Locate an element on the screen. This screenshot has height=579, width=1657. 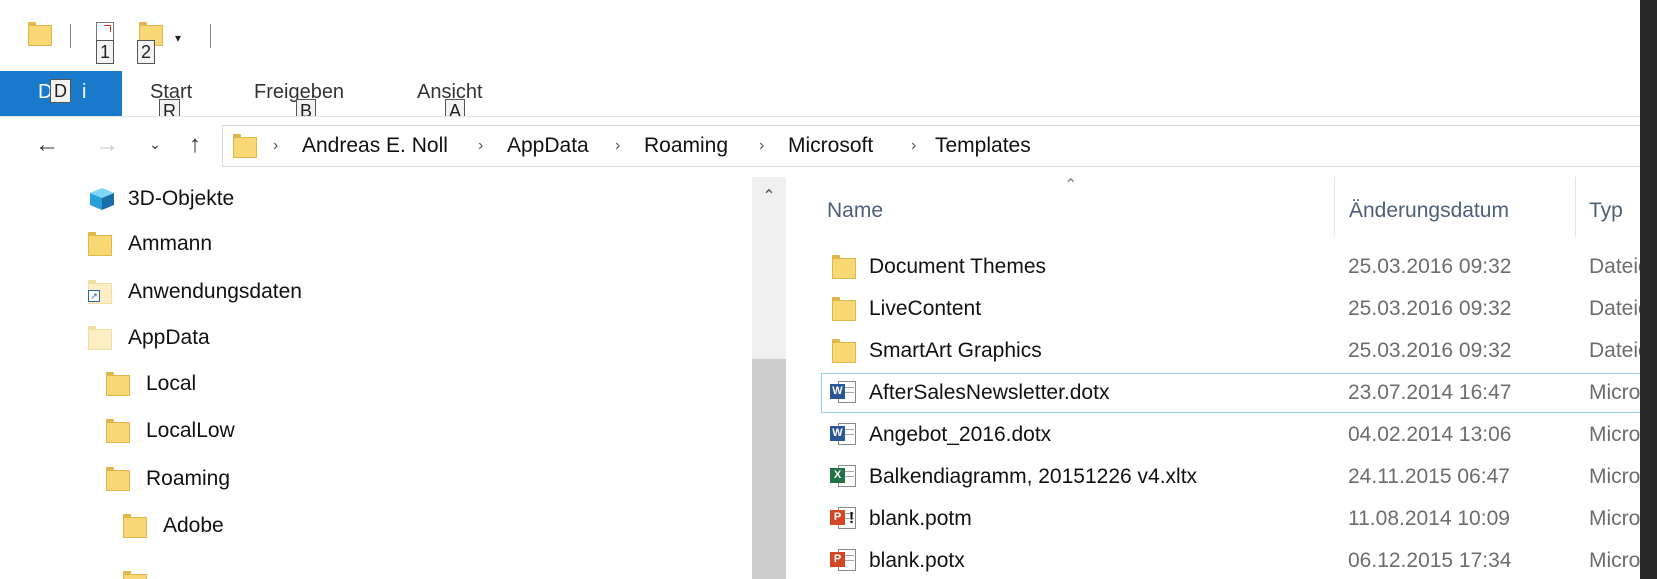
back-arrow-icon: ← is located at coordinates (47, 145).